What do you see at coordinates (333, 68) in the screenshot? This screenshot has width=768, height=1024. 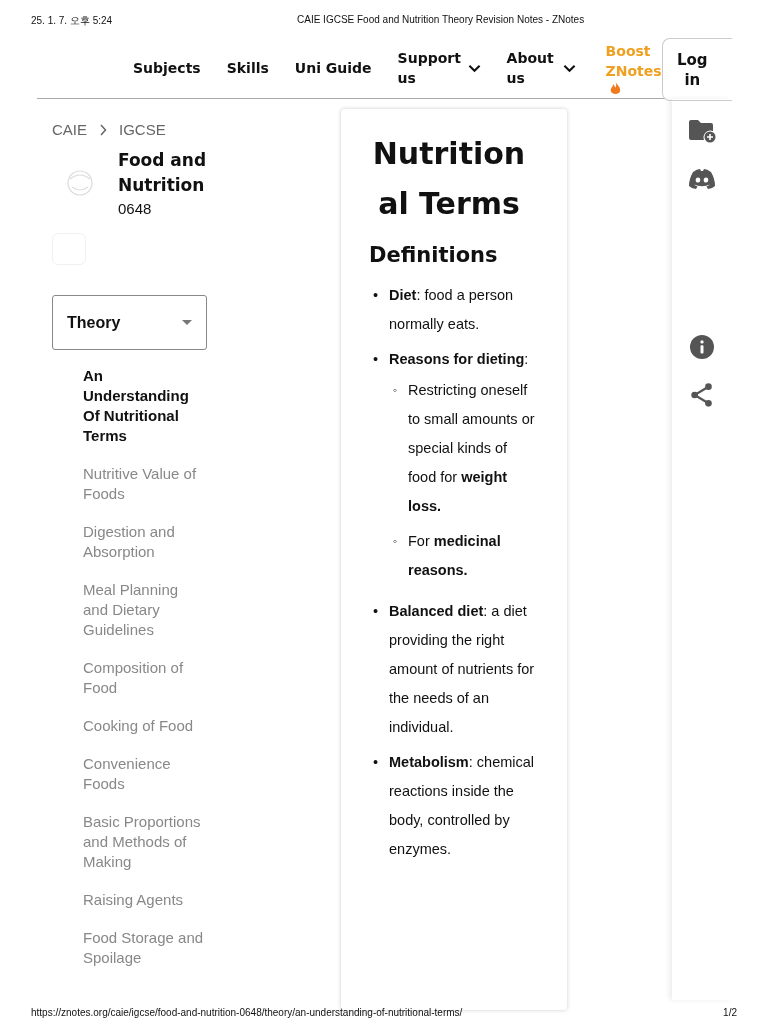 I see `nav-link: Uni Guide` at bounding box center [333, 68].